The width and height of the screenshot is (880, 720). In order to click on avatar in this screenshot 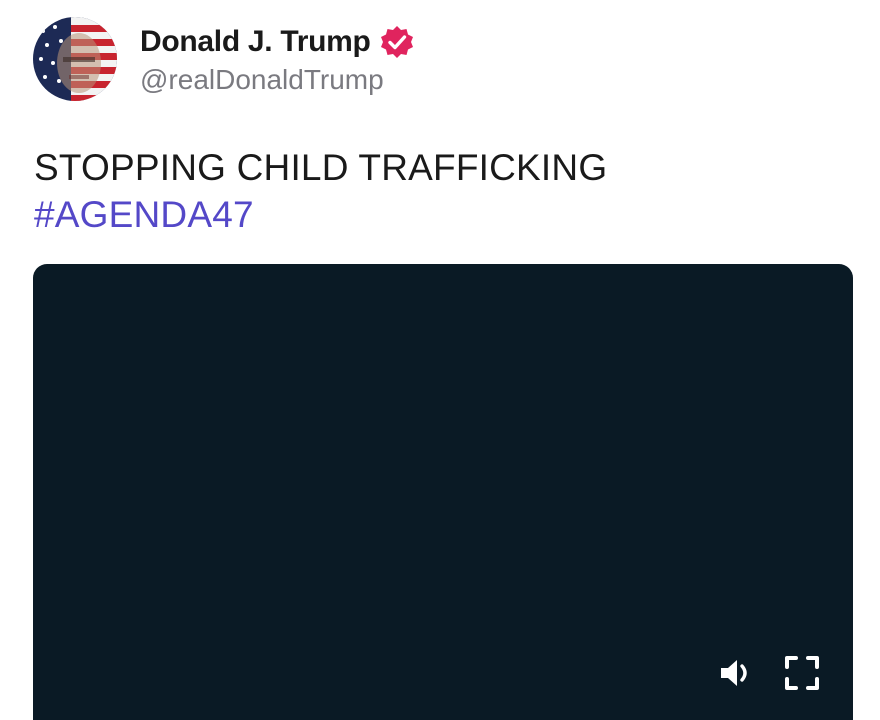, I will do `click(75, 59)`.